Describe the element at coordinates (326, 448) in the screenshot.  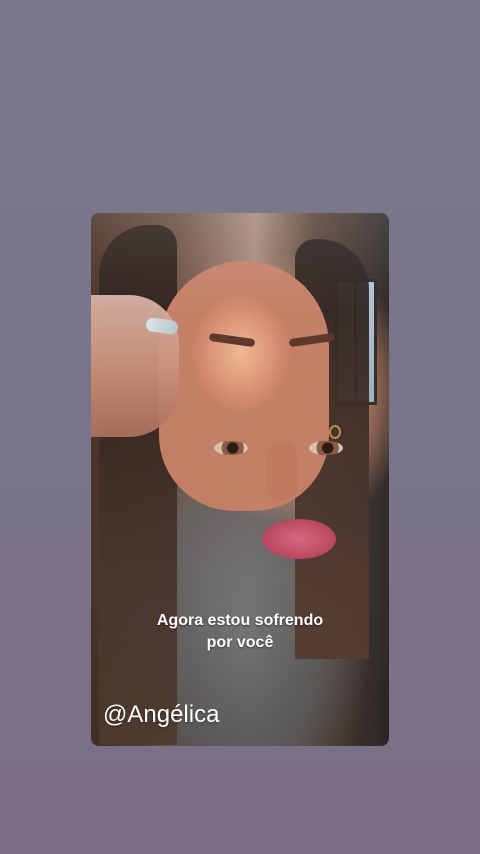
I see `right-eye` at that location.